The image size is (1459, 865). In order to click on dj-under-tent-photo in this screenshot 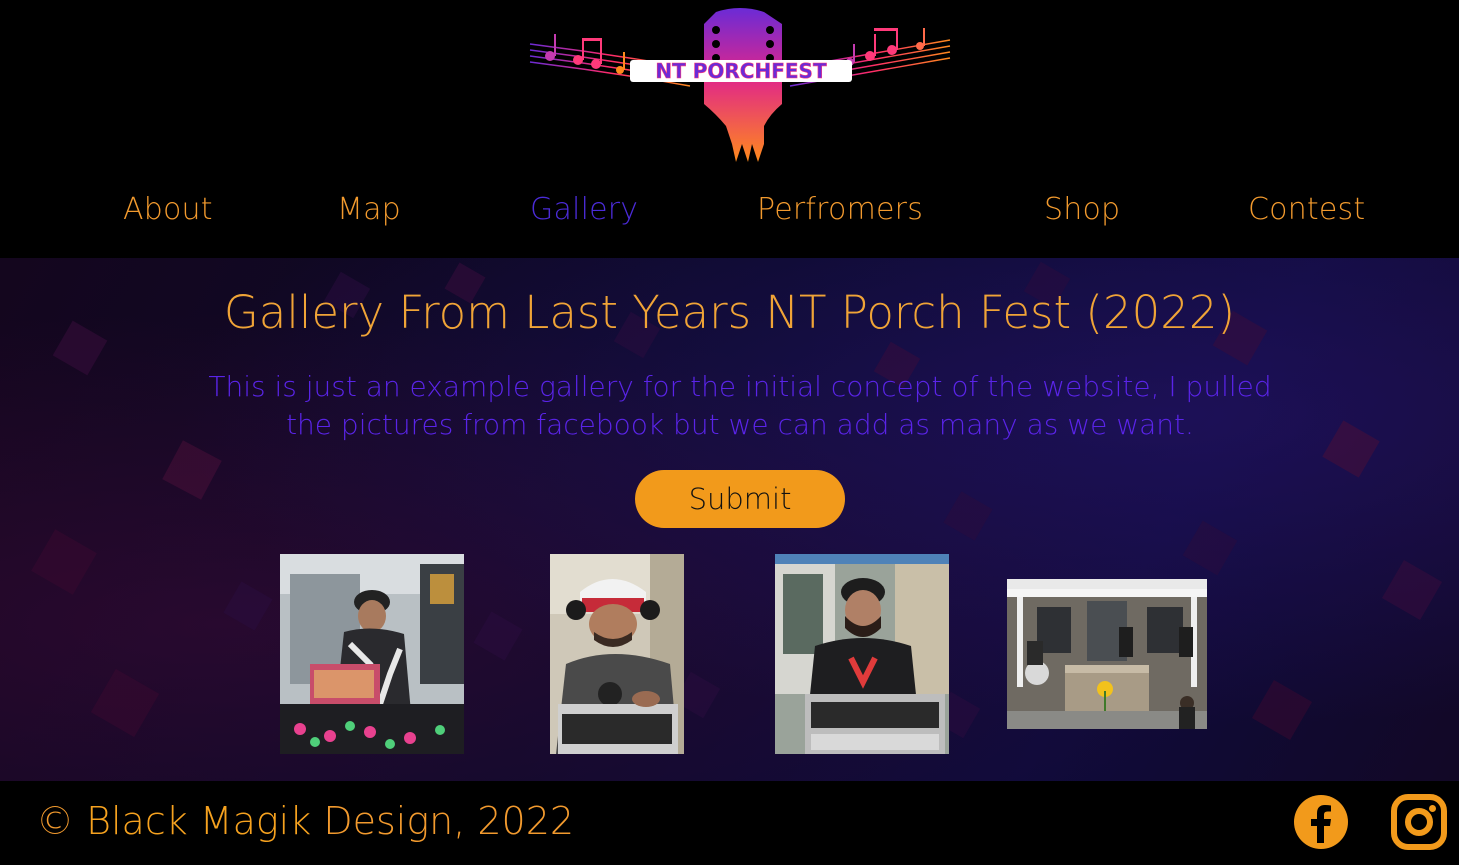, I will do `click(862, 654)`.